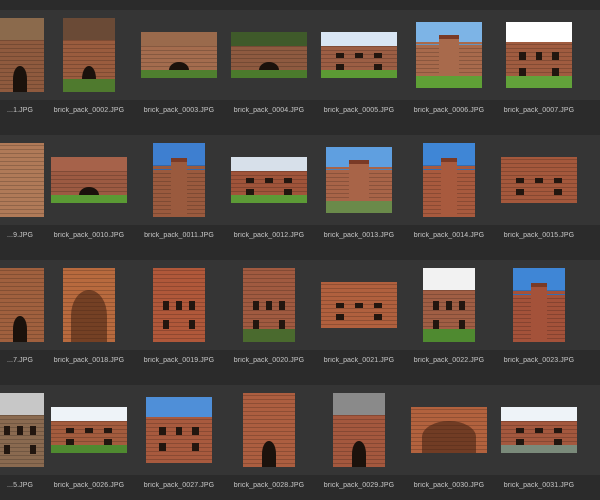  I want to click on thumbnail-item: brick_pack_0011.JPG, so click(179, 197).